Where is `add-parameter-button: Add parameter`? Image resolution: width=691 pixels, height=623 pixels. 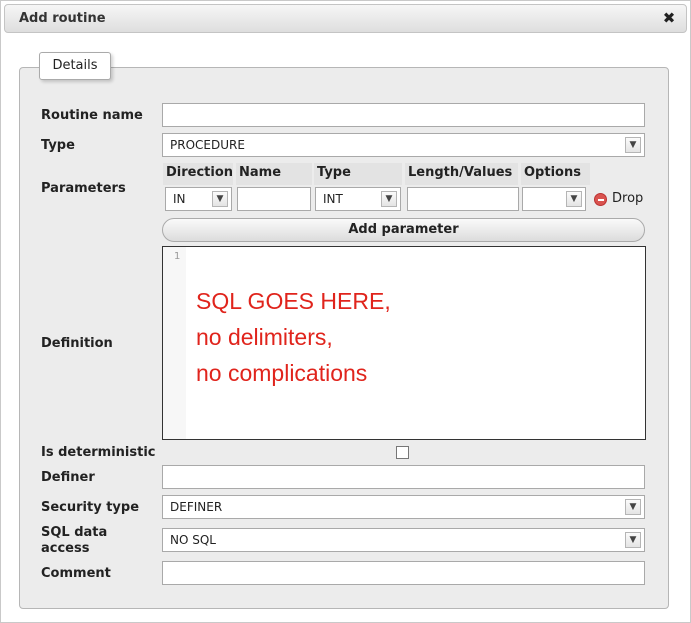 add-parameter-button: Add parameter is located at coordinates (403, 230).